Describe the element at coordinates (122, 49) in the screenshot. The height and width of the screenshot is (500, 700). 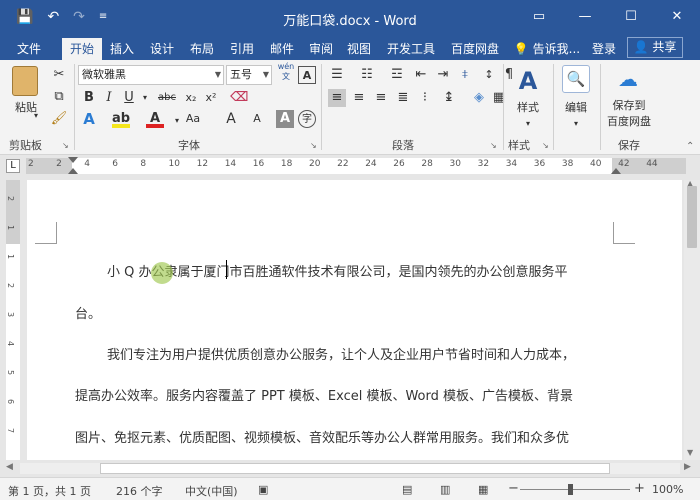
I see `tab-insert: 插入` at that location.